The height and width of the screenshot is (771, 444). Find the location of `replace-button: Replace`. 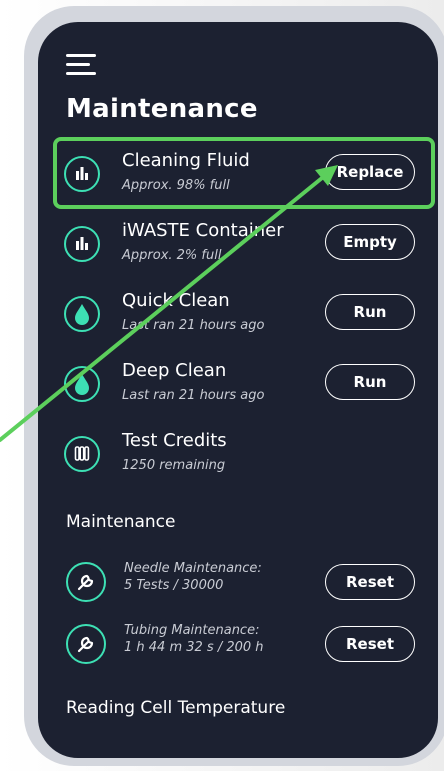

replace-button: Replace is located at coordinates (370, 172).